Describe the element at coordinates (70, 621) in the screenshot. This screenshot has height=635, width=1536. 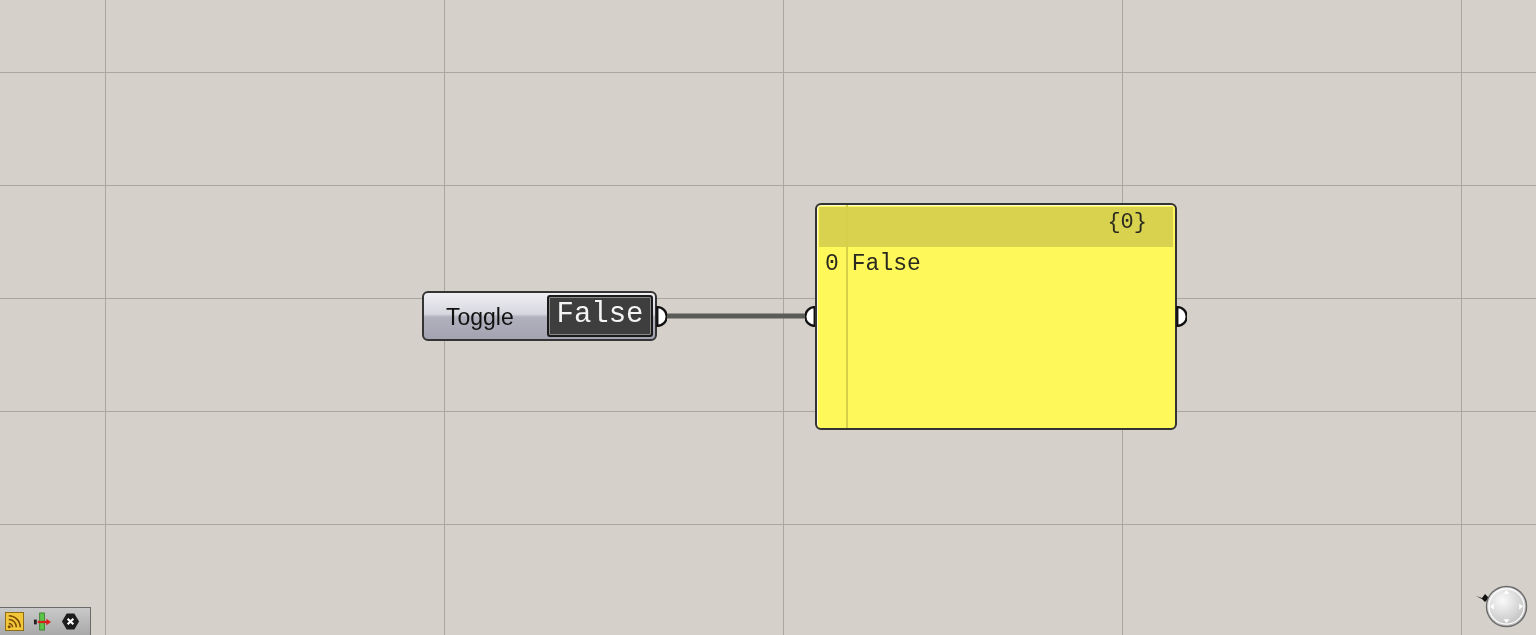
I see `close-icon` at that location.